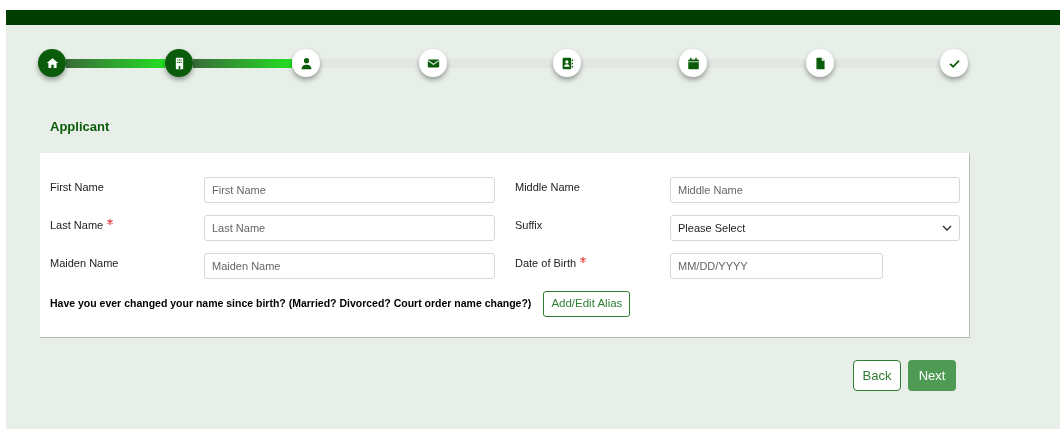  I want to click on field-label: Suffix, so click(529, 225).